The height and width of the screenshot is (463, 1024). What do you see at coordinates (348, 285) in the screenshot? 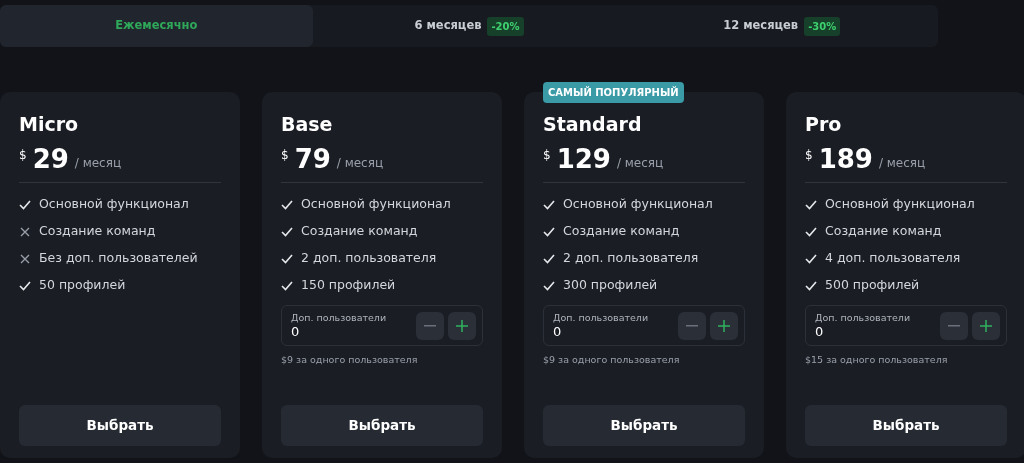
I see `feature-text: 150 профилей` at bounding box center [348, 285].